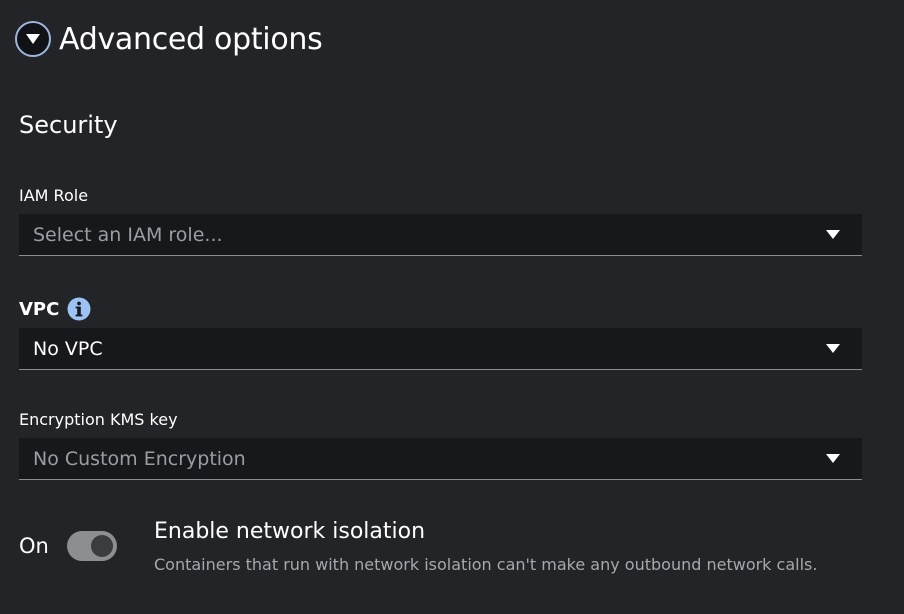 The height and width of the screenshot is (614, 904). What do you see at coordinates (39, 309) in the screenshot?
I see `vpc-label: VPC` at bounding box center [39, 309].